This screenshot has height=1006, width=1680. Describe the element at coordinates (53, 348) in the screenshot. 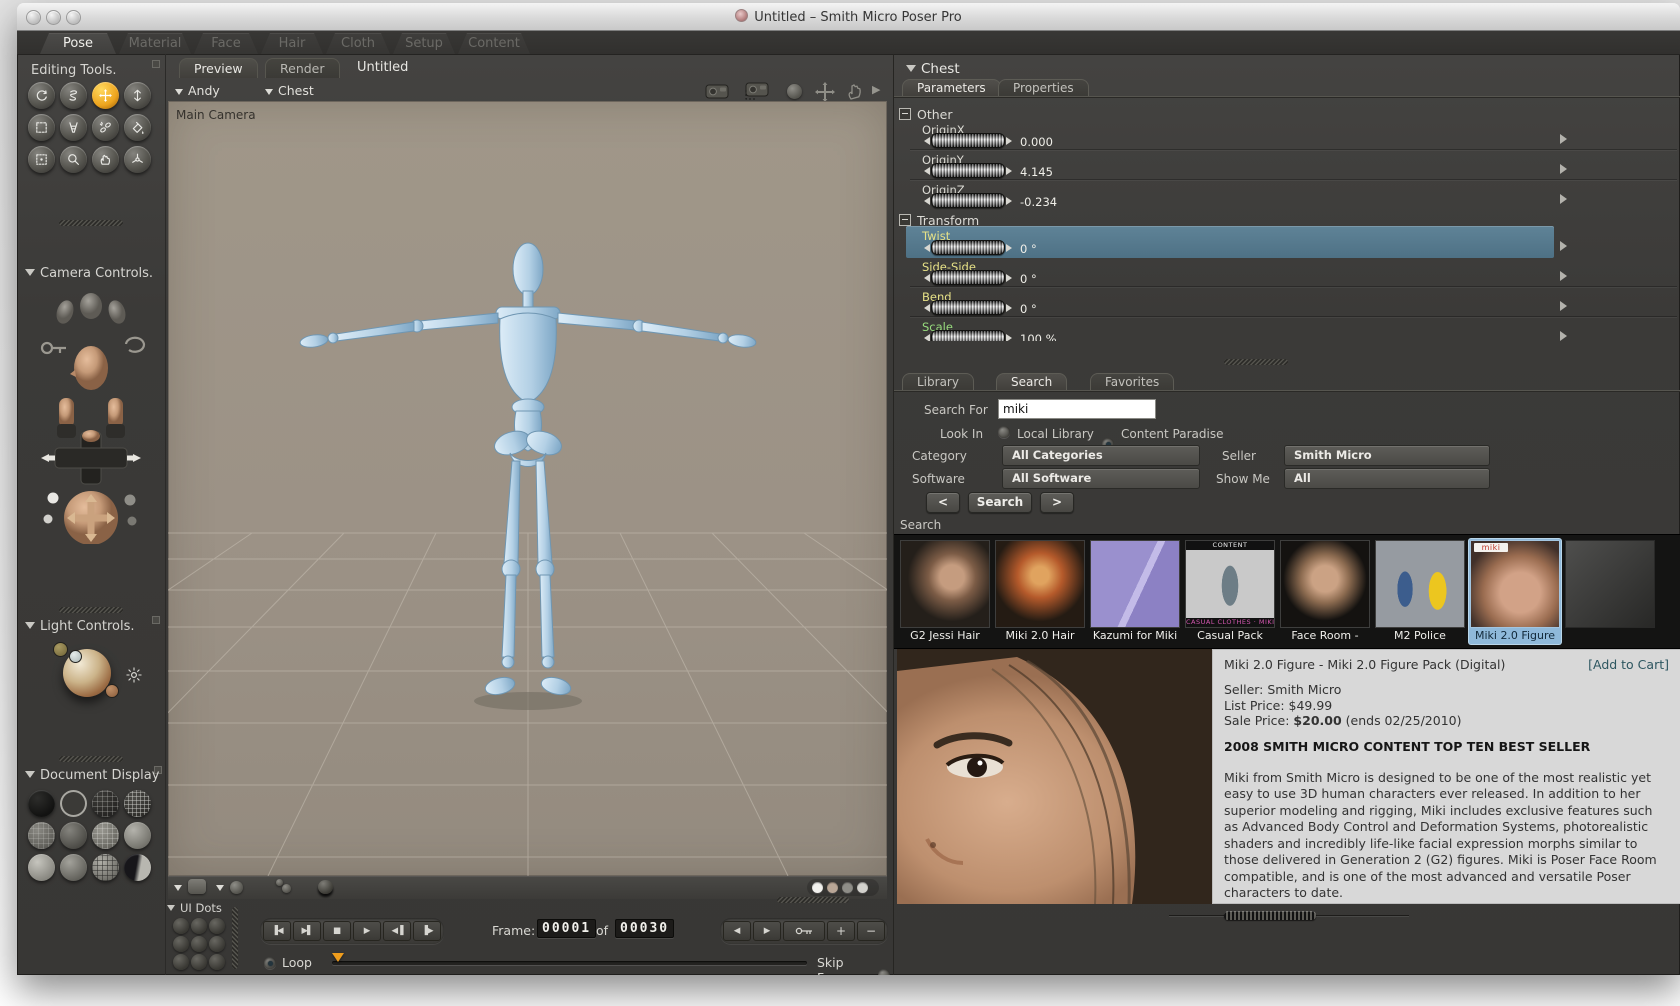

I see `animating-key-icon` at that location.